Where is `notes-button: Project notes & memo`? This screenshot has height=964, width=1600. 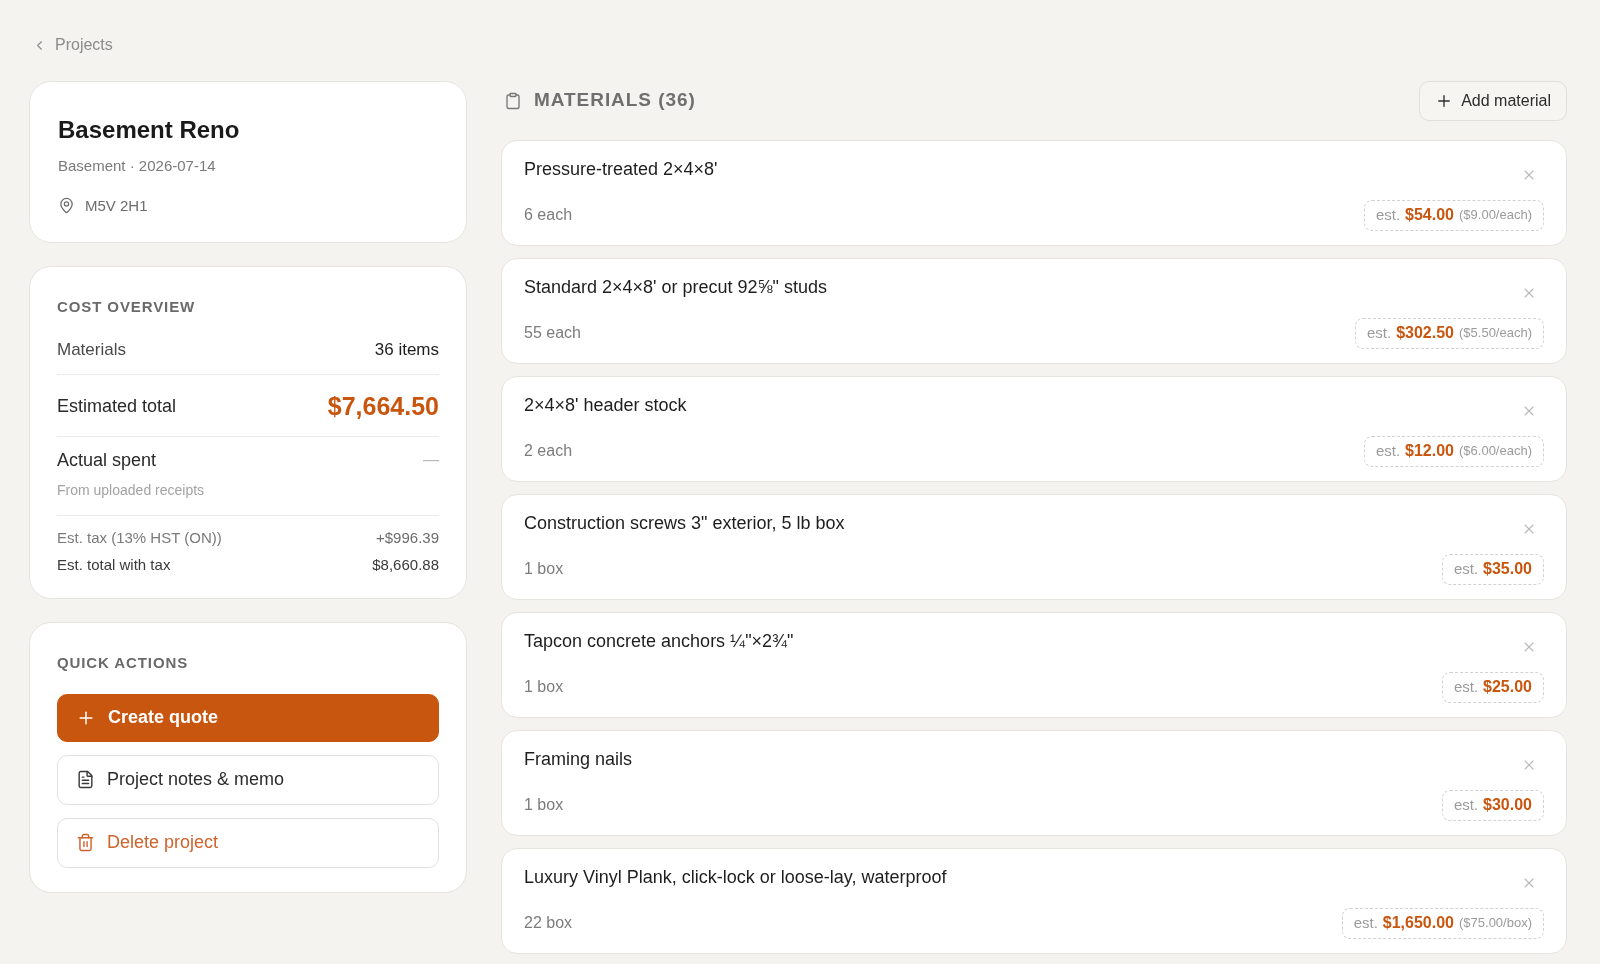
notes-button: Project notes & memo is located at coordinates (248, 779).